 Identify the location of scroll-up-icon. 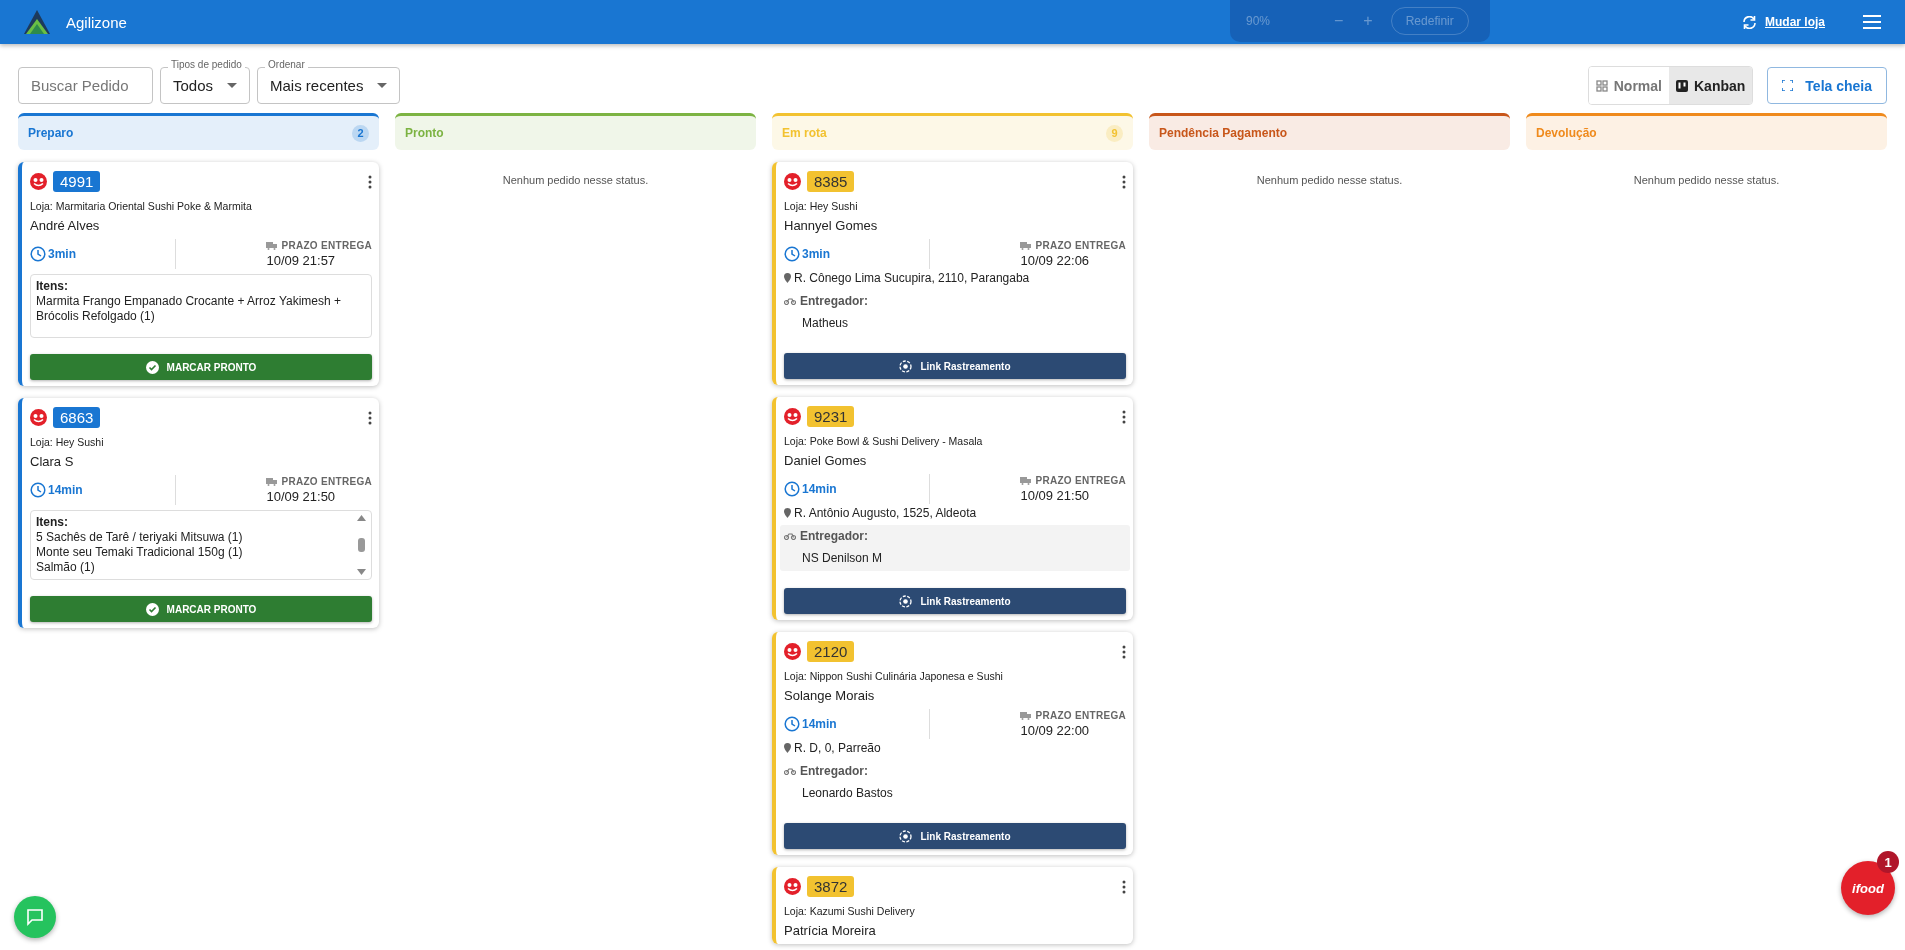
(361, 518).